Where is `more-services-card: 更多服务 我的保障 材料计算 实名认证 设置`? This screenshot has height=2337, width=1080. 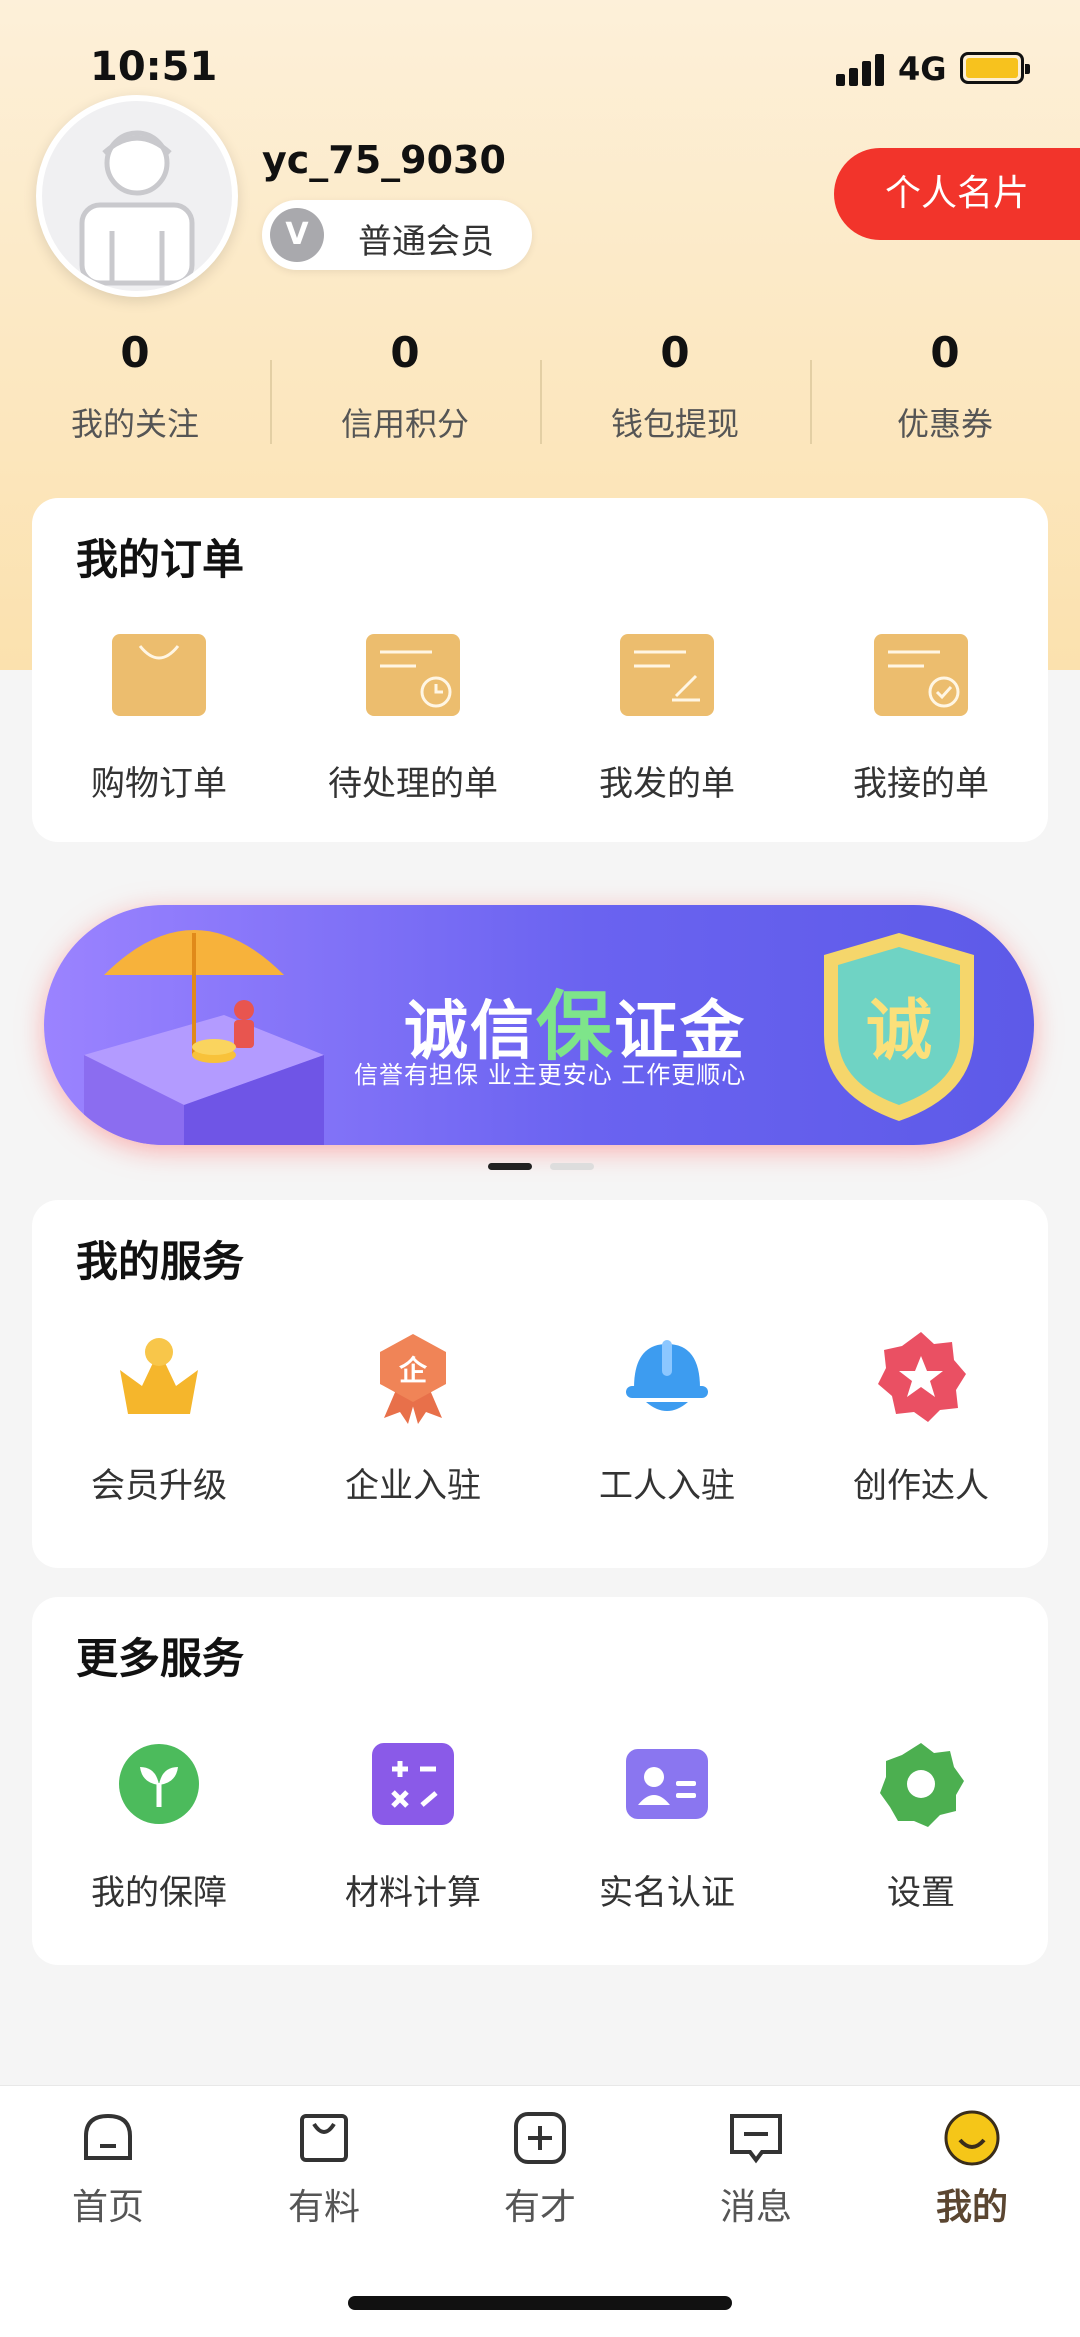
more-services-card: 更多服务 我的保障 材料计算 实名认证 设置 is located at coordinates (540, 1781).